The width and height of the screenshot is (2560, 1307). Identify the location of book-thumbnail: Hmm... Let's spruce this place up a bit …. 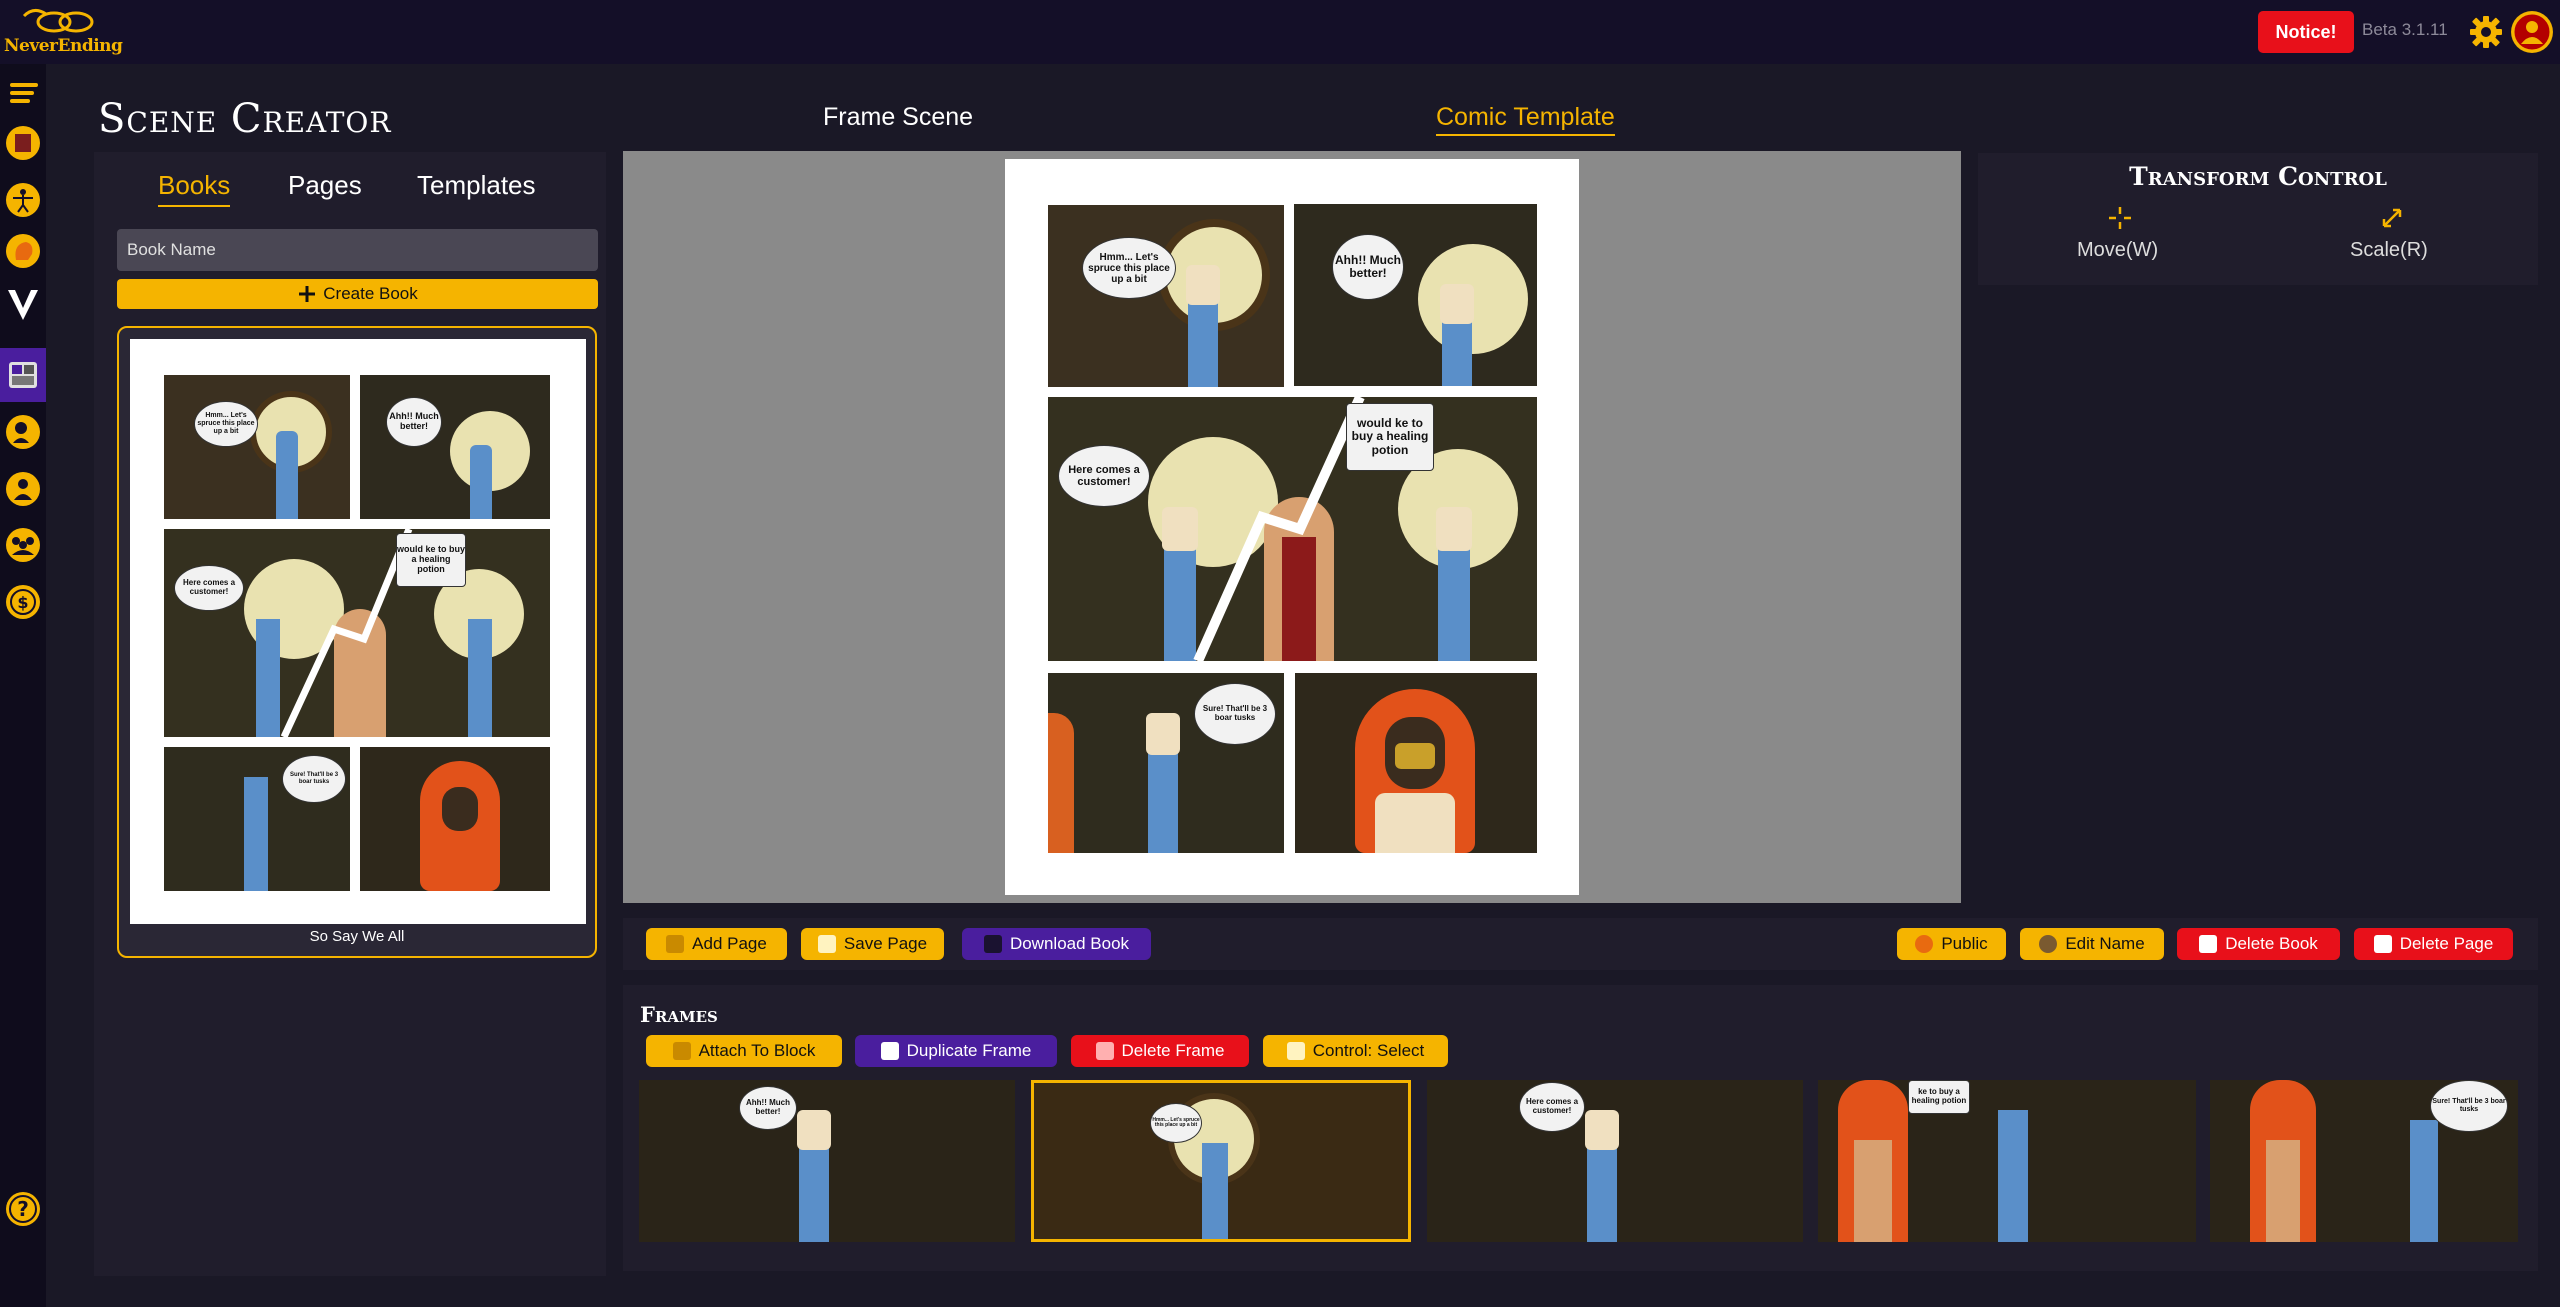
(358, 631).